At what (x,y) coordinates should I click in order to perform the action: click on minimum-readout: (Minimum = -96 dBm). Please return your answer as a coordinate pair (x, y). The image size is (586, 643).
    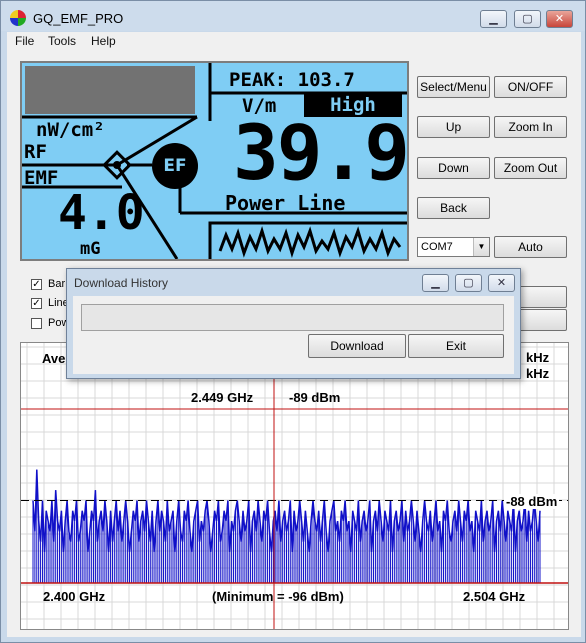
    Looking at the image, I should click on (278, 596).